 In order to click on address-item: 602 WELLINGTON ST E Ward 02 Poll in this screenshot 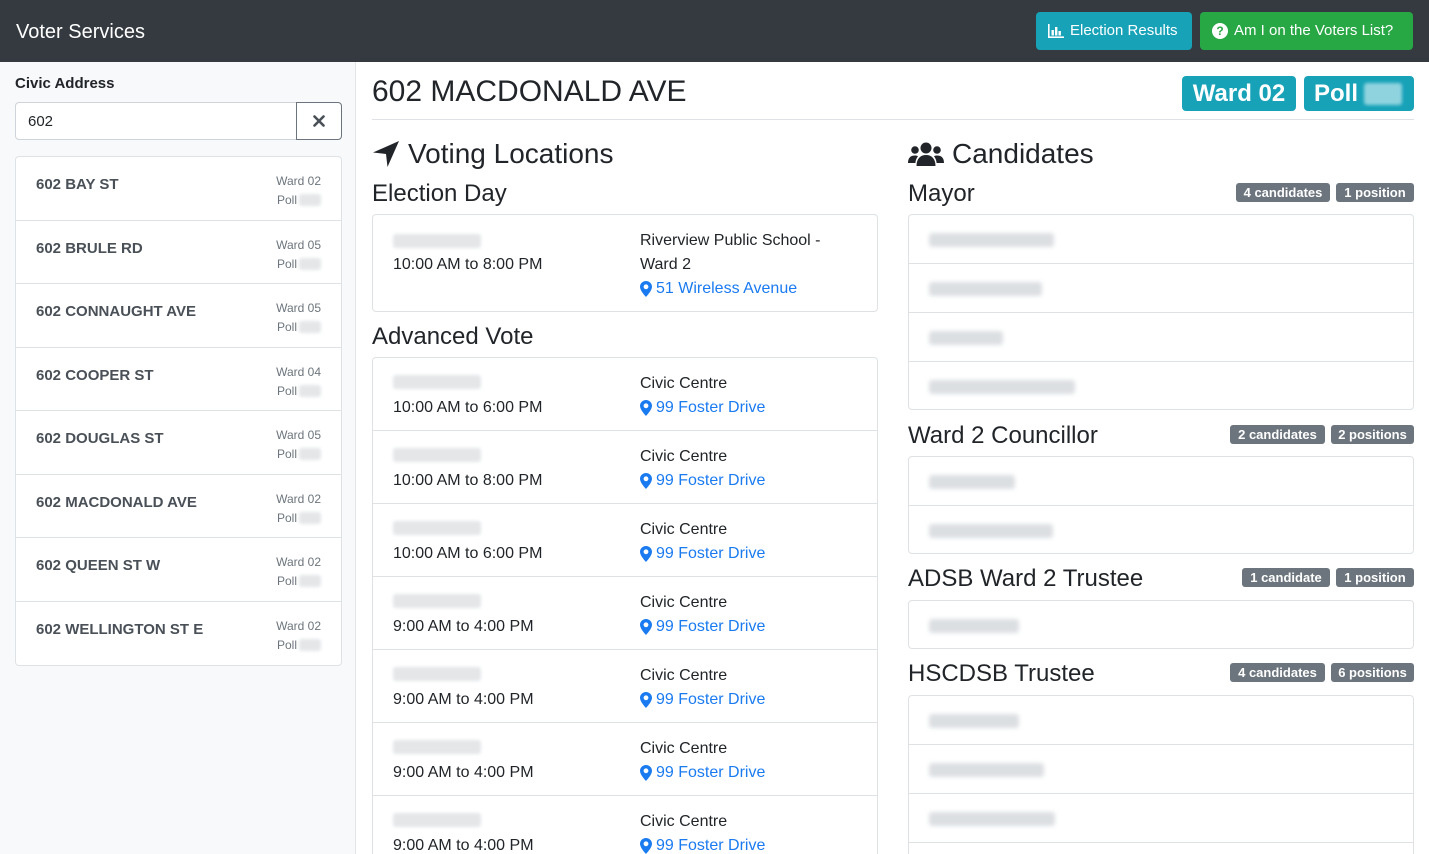, I will do `click(178, 634)`.